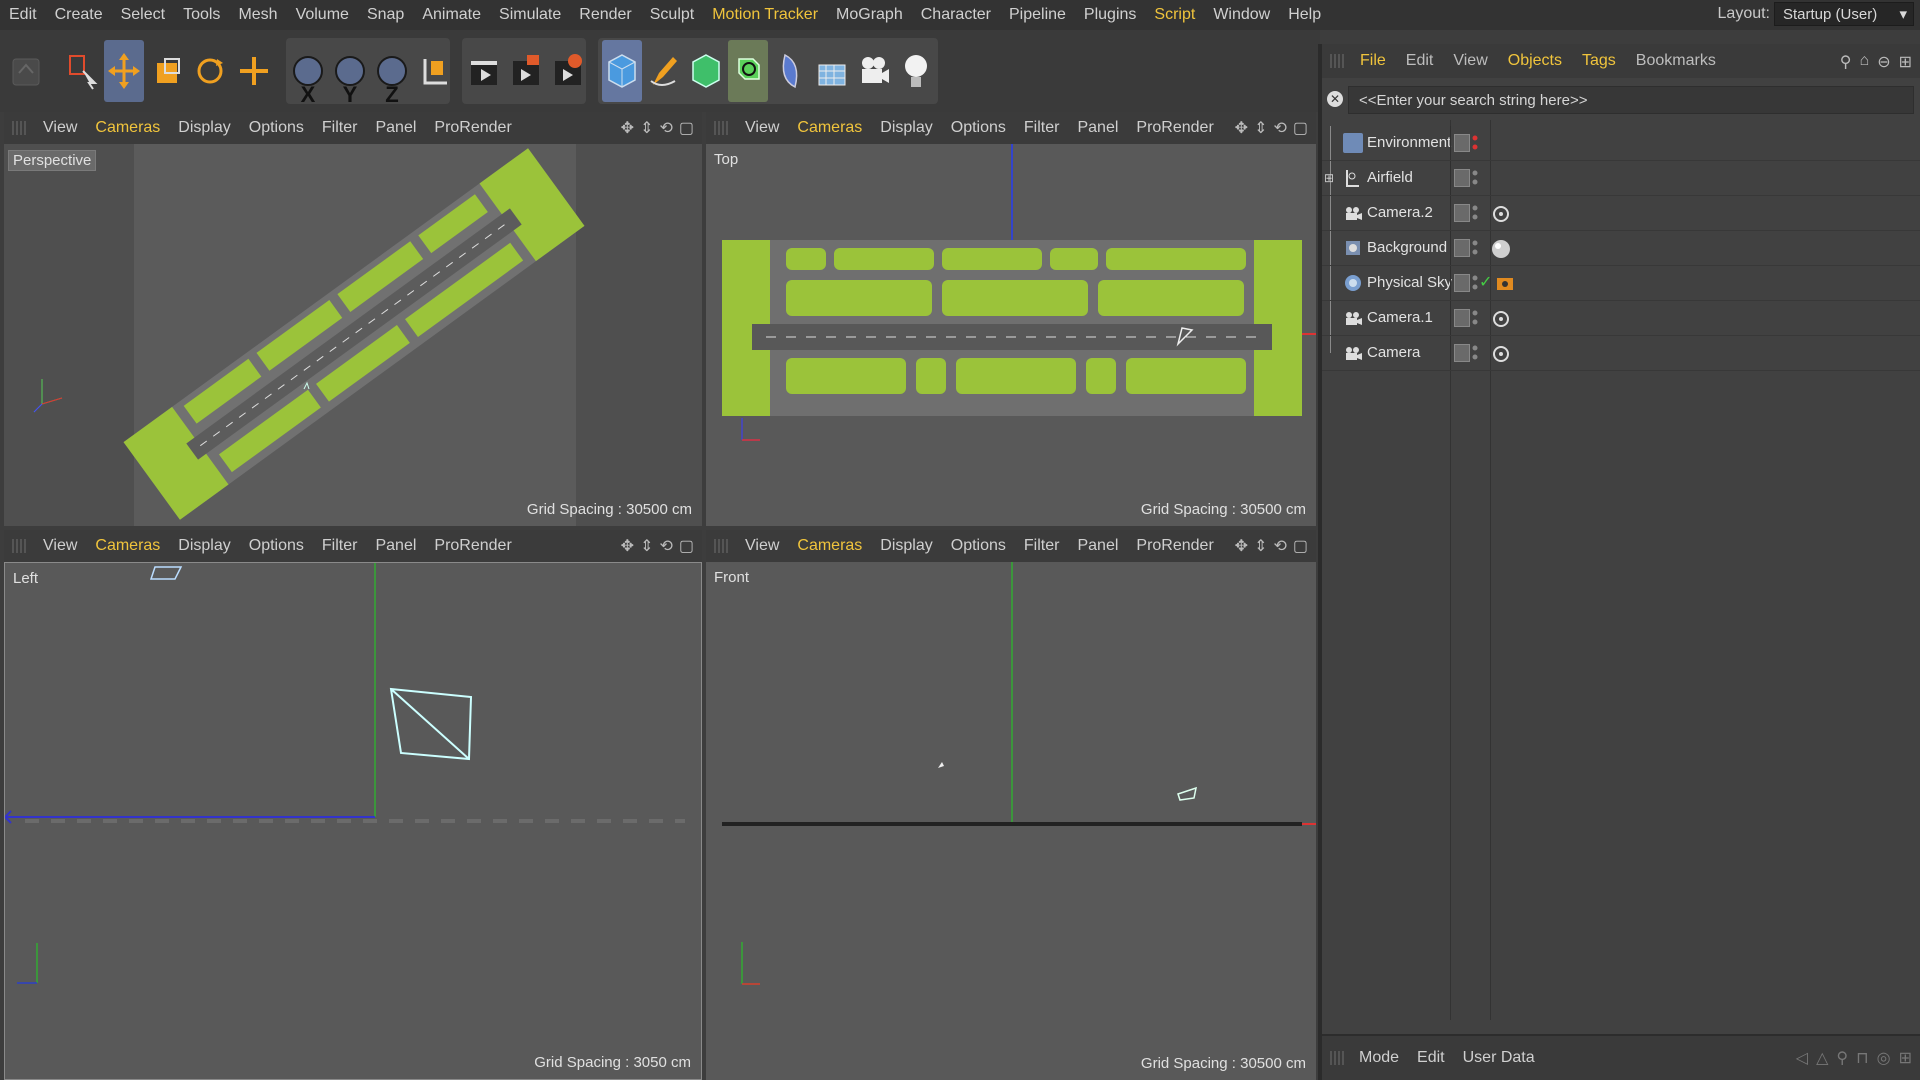 Image resolution: width=1920 pixels, height=1080 pixels. Describe the element at coordinates (1846, 62) in the screenshot. I see `search-icon: ⚲` at that location.